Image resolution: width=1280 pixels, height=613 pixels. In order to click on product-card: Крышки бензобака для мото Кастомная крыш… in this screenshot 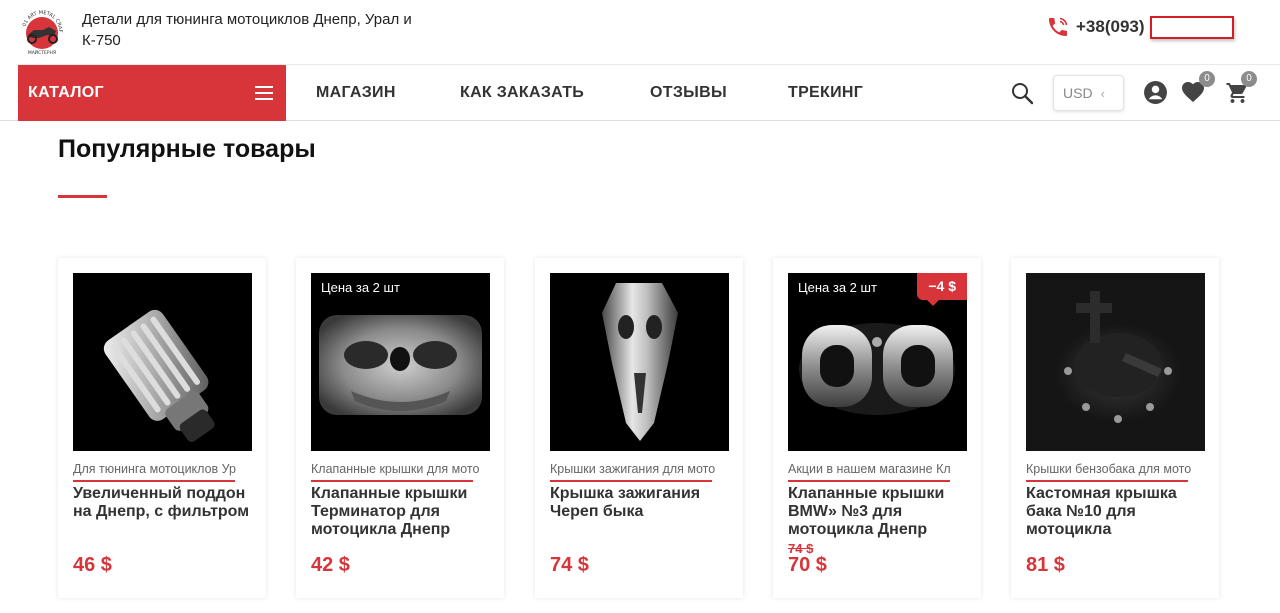, I will do `click(1115, 428)`.